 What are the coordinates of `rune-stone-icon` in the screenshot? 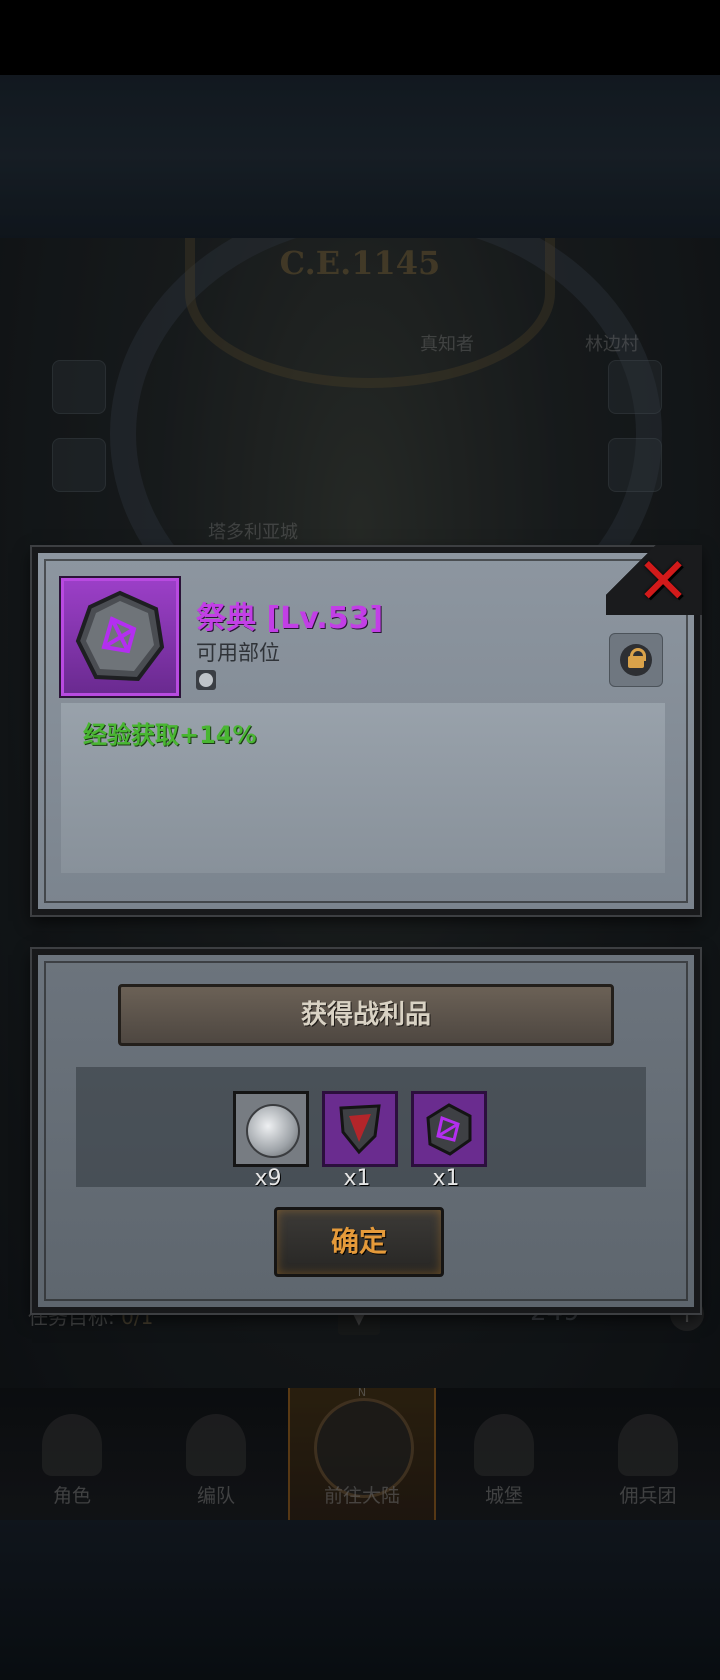 It's located at (120, 636).